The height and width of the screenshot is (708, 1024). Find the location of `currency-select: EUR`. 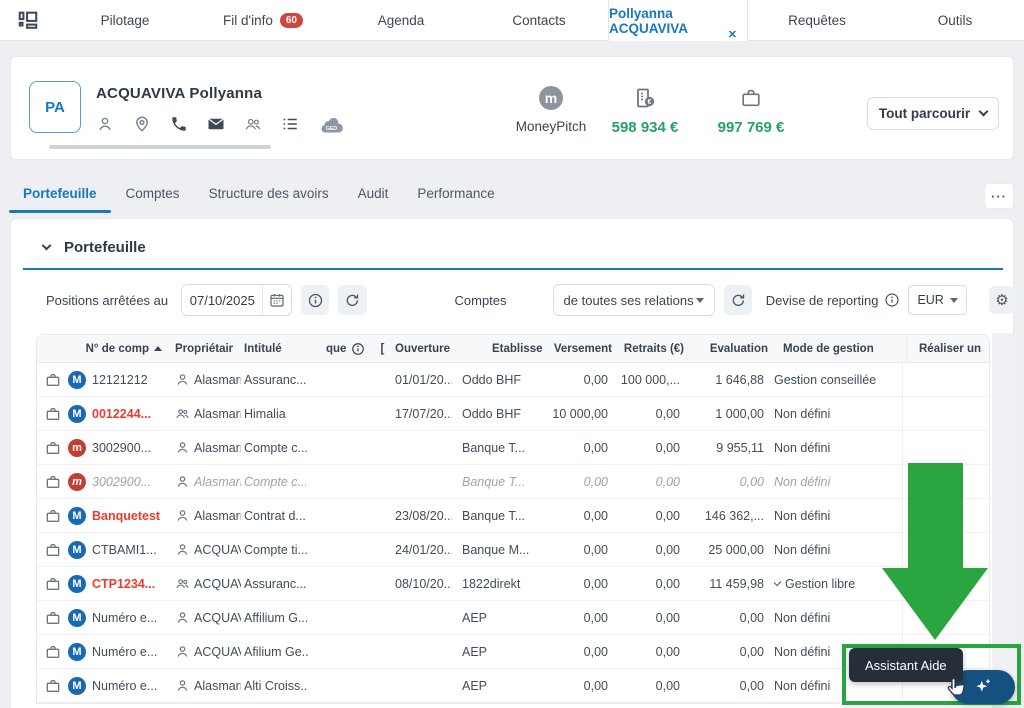

currency-select: EUR is located at coordinates (937, 300).